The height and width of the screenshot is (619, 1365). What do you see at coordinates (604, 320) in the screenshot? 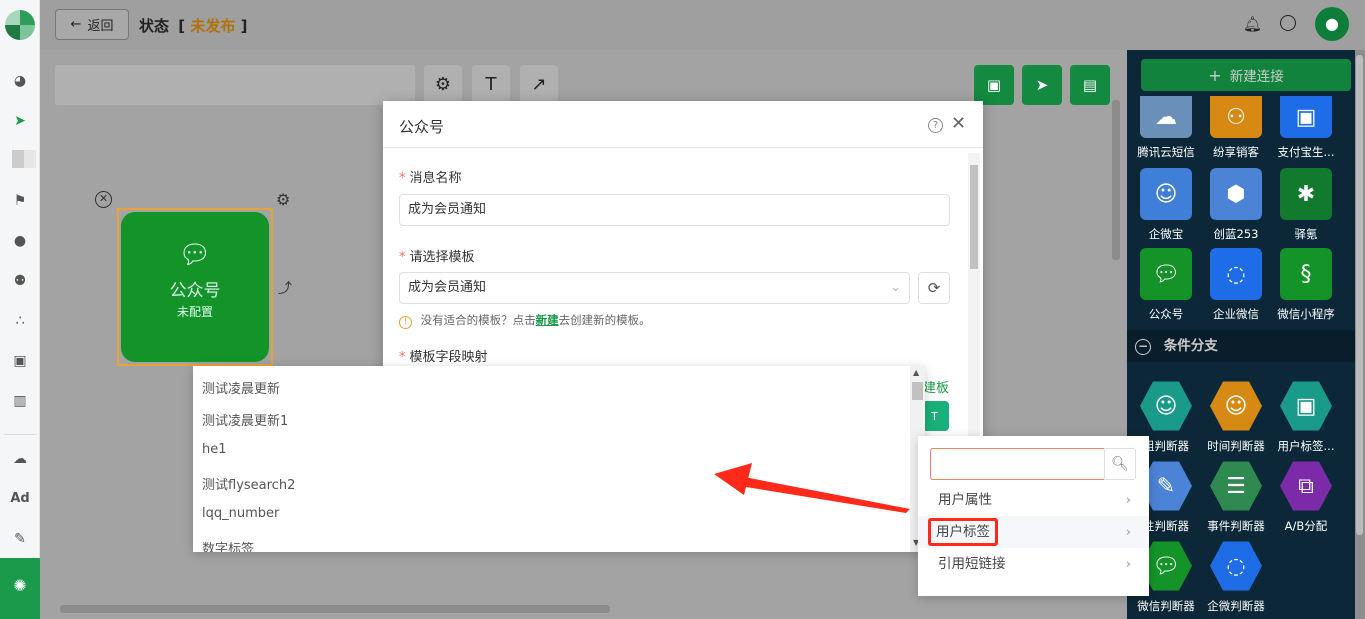
I see `hint-suffix: 去创建新的模板。` at bounding box center [604, 320].